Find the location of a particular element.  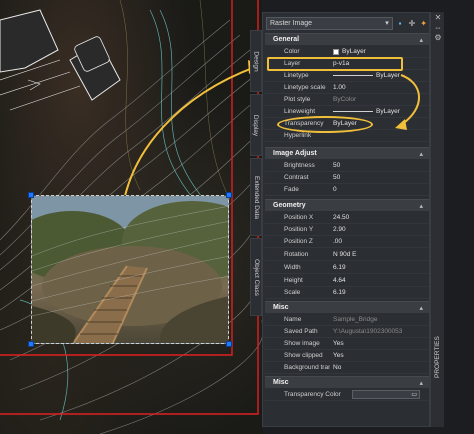

gear-icon: ⚙ is located at coordinates (438, 37).